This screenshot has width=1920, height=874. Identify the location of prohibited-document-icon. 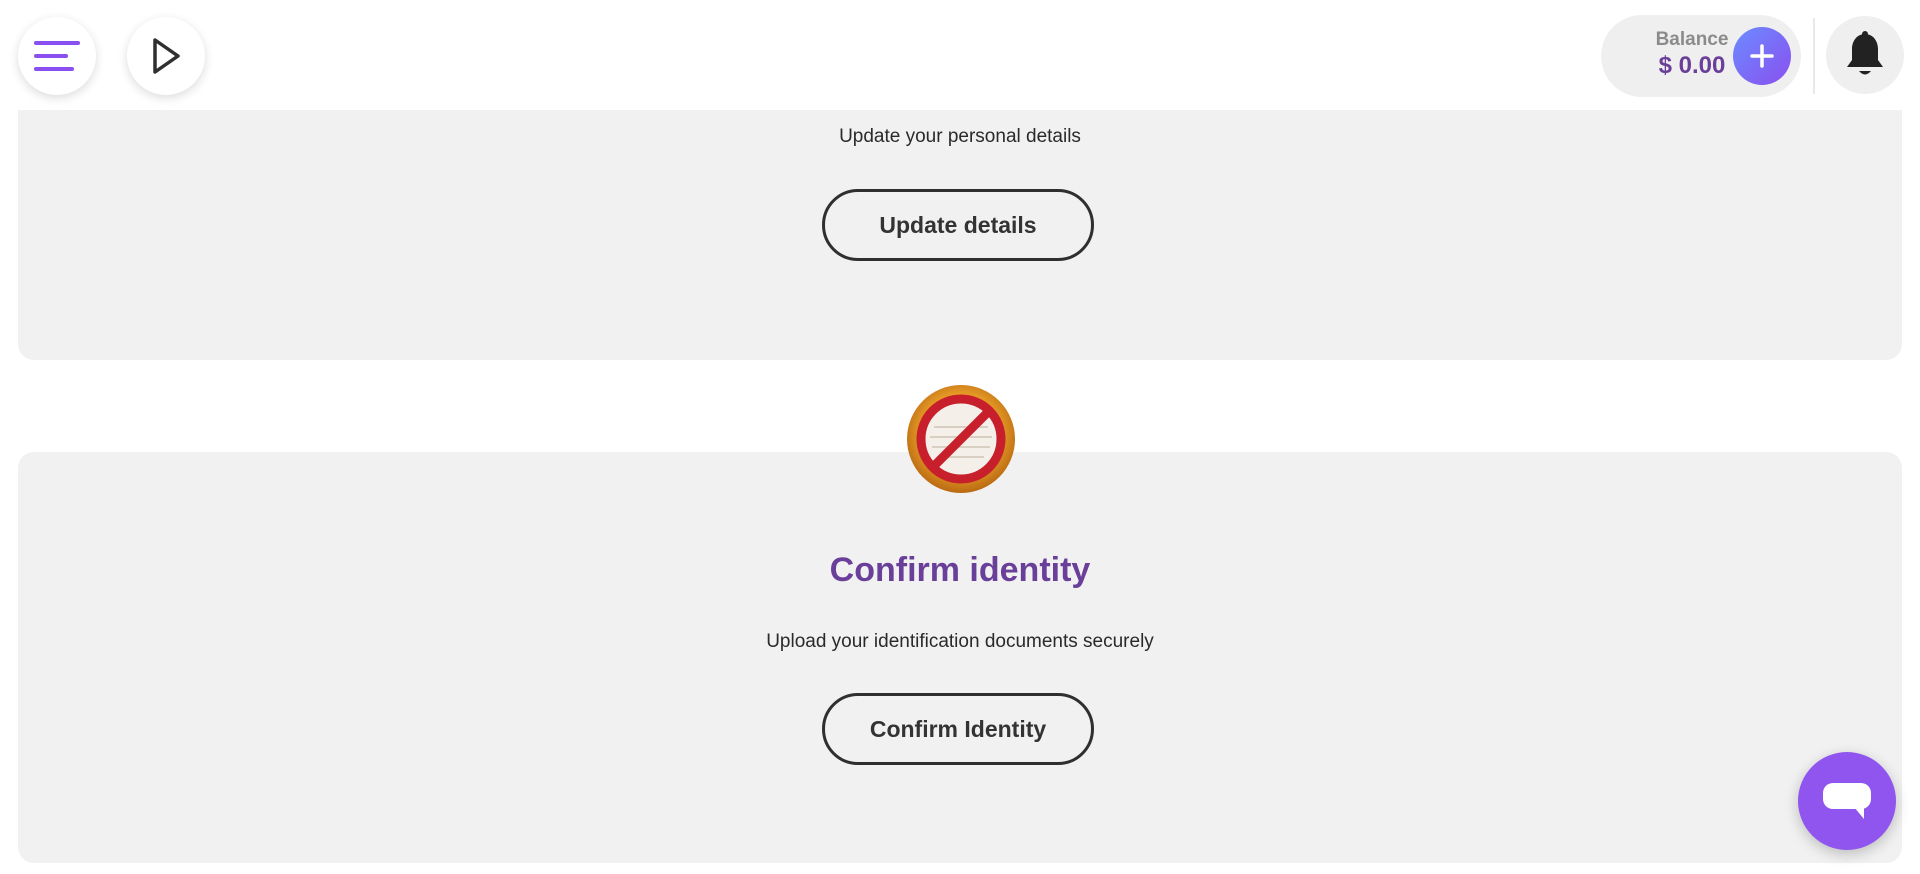
(961, 439).